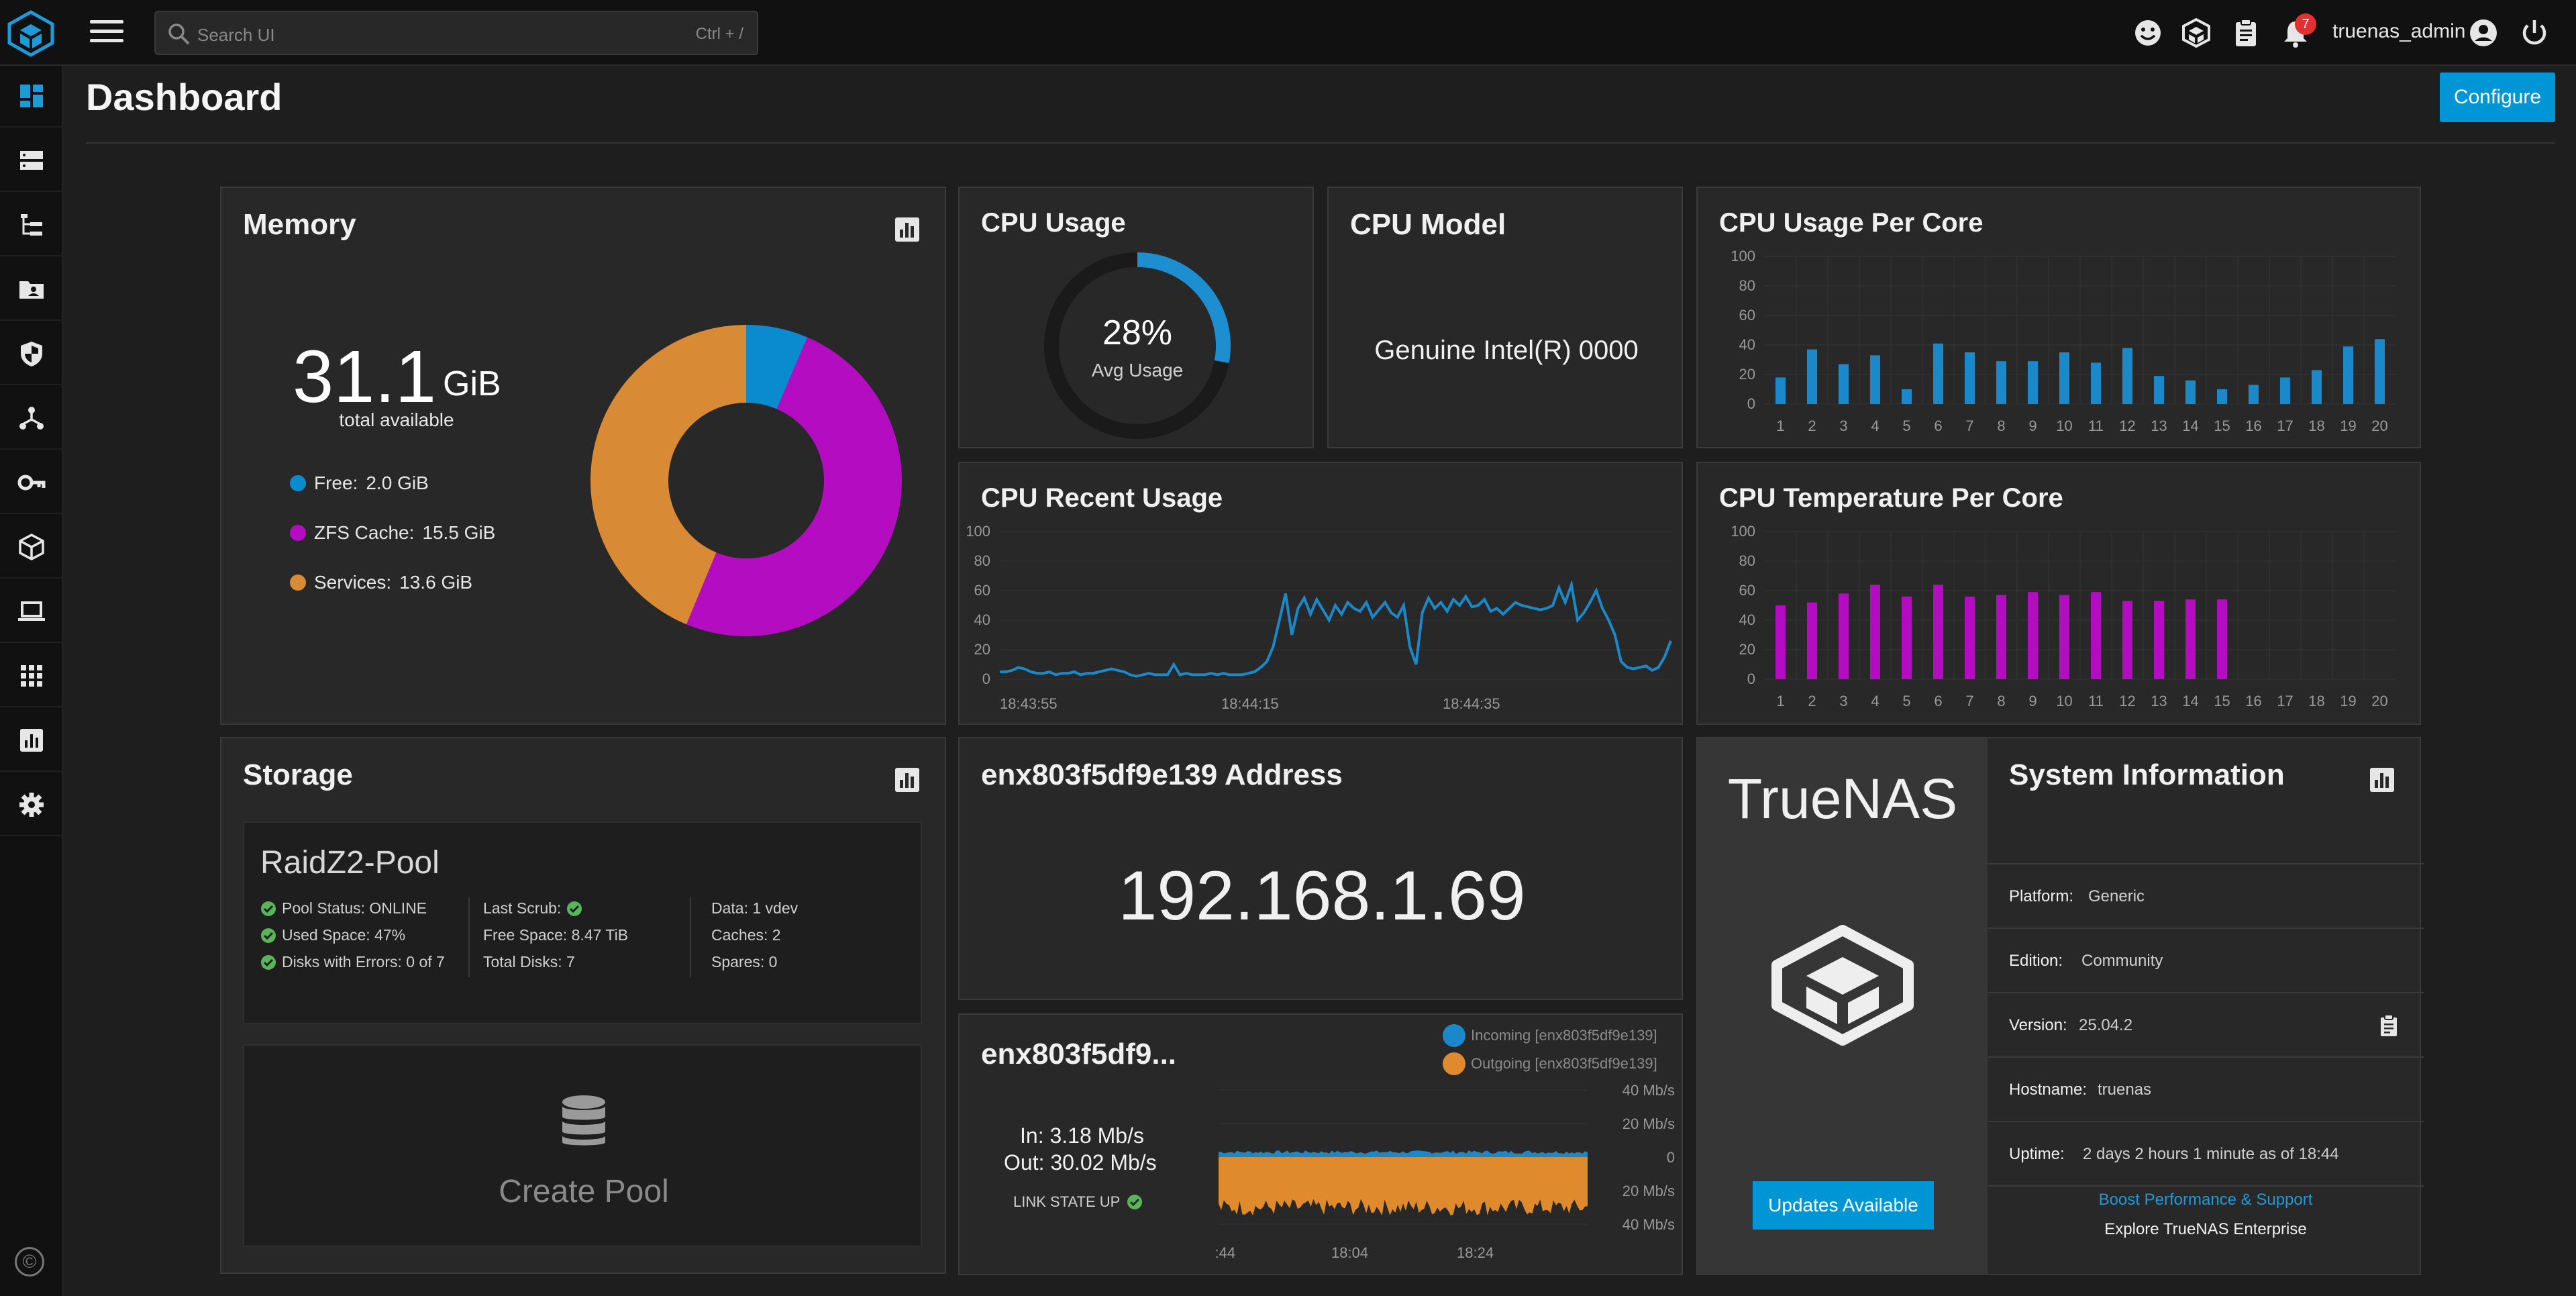 Image resolution: width=2576 pixels, height=1296 pixels. Describe the element at coordinates (397, 482) in the screenshot. I see `memory-legend-value: 2.0 GiB` at that location.